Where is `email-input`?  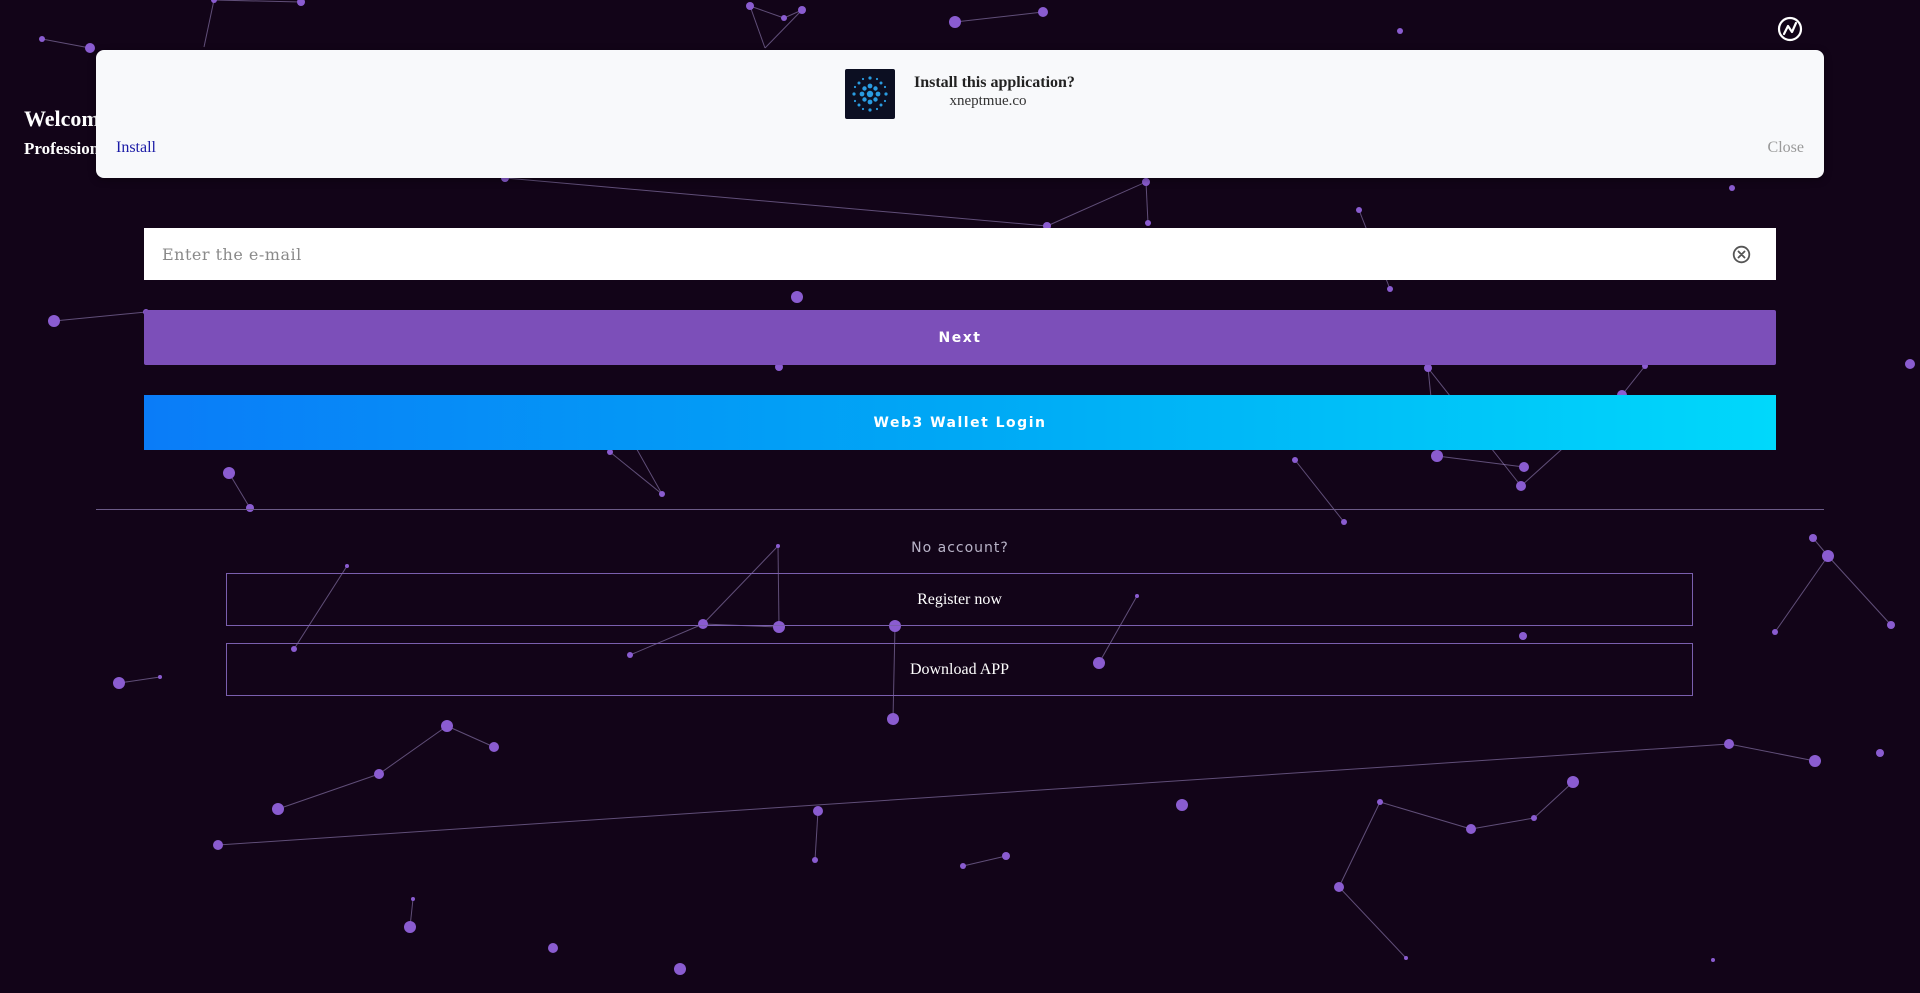 email-input is located at coordinates (912, 254).